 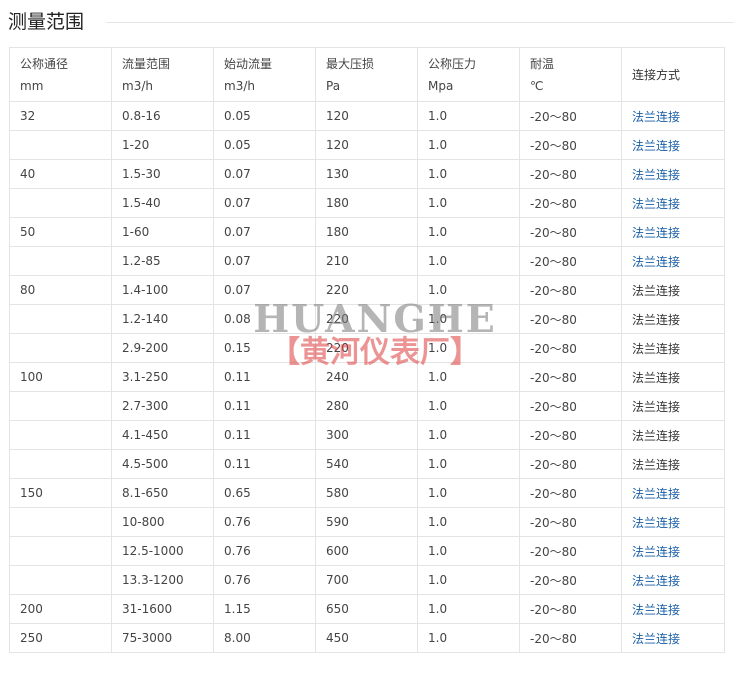 I want to click on cell-flow-range: 0.8-16, so click(x=162, y=116).